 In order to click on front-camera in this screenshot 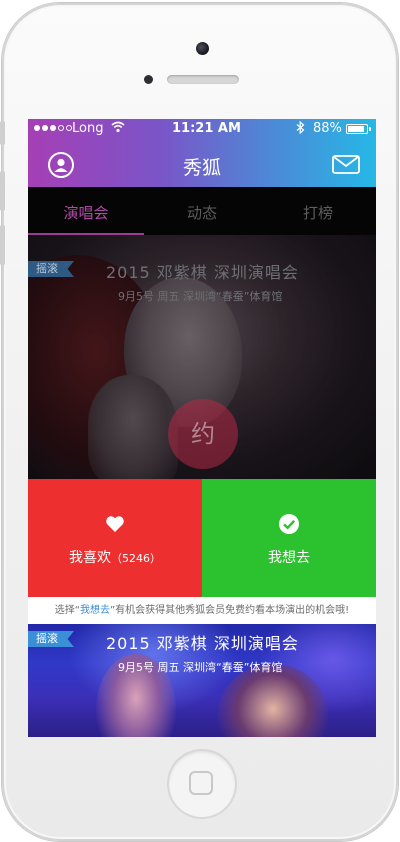, I will do `click(202, 48)`.